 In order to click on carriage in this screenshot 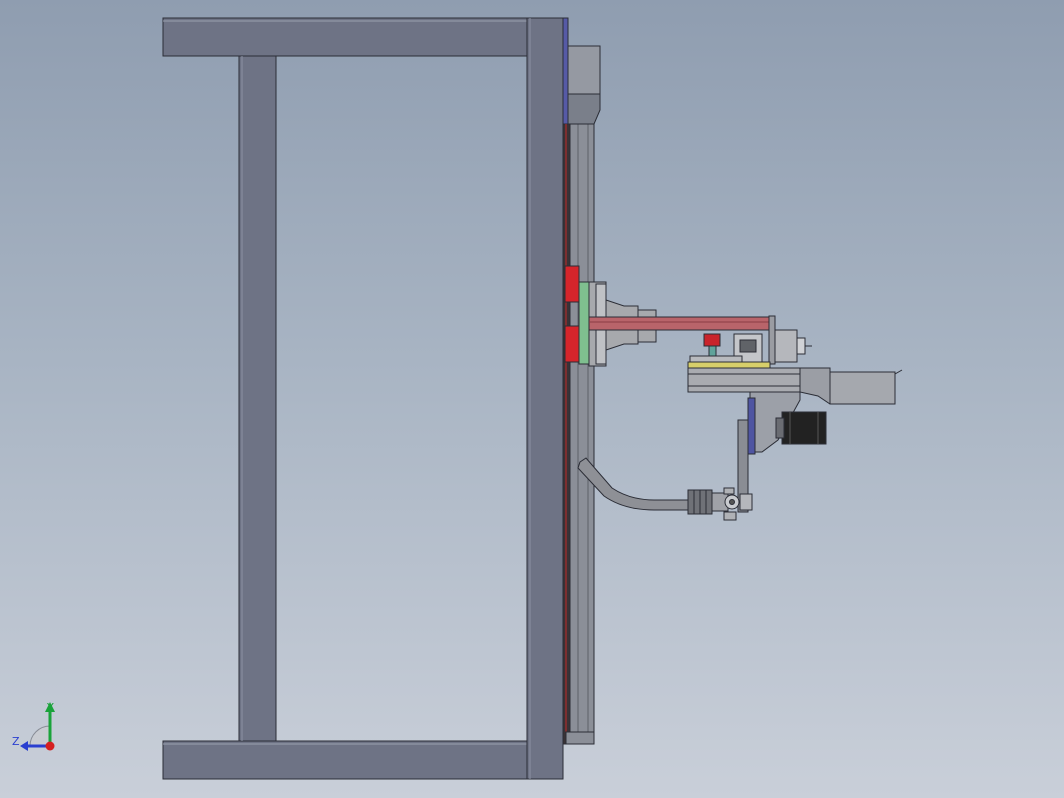, I will do `click(610, 316)`.